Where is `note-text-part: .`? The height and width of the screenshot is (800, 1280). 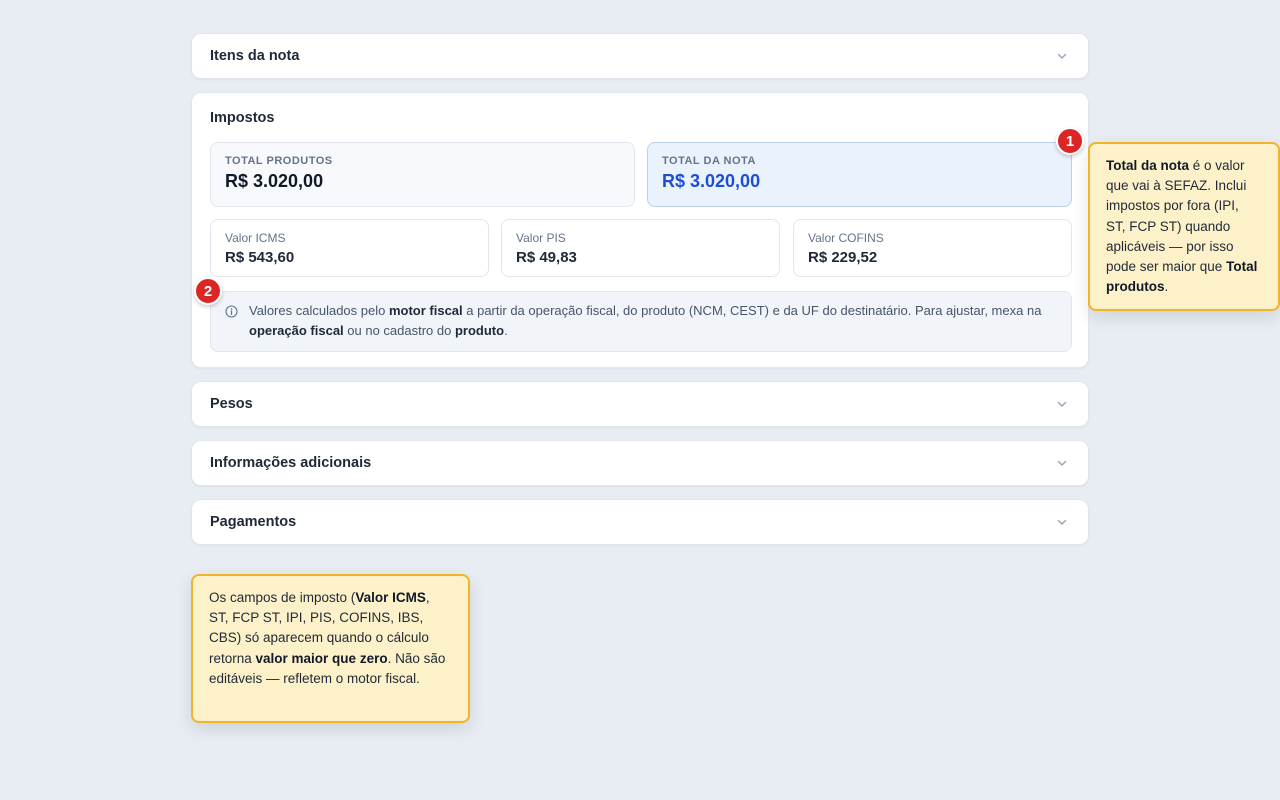 note-text-part: . is located at coordinates (1166, 287).